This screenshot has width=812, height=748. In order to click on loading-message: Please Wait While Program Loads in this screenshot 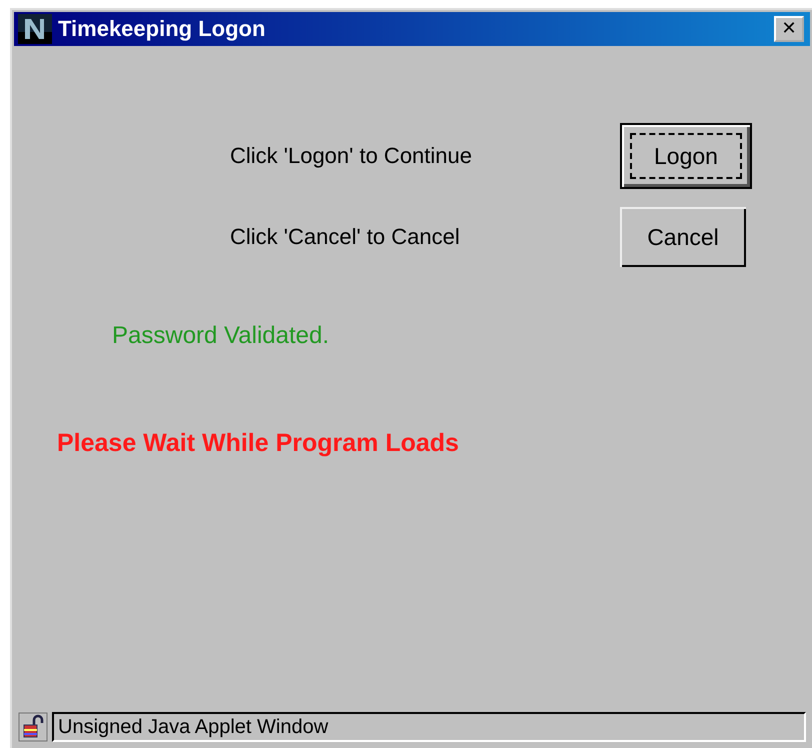, I will do `click(258, 443)`.